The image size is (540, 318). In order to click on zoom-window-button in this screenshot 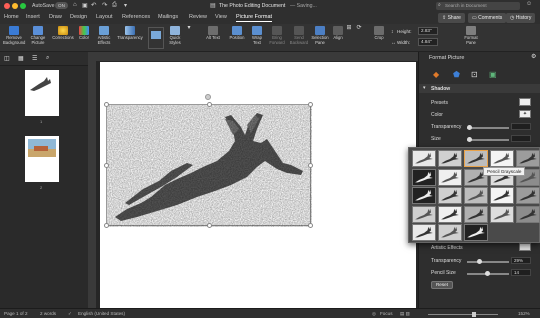, I will do `click(23, 6)`.